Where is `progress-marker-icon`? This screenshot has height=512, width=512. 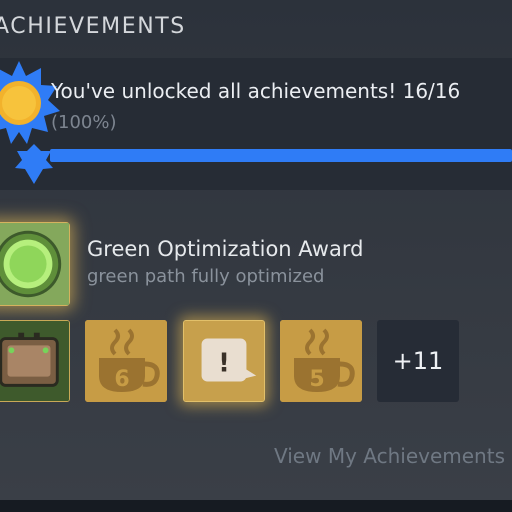
progress-marker-icon is located at coordinates (34, 164).